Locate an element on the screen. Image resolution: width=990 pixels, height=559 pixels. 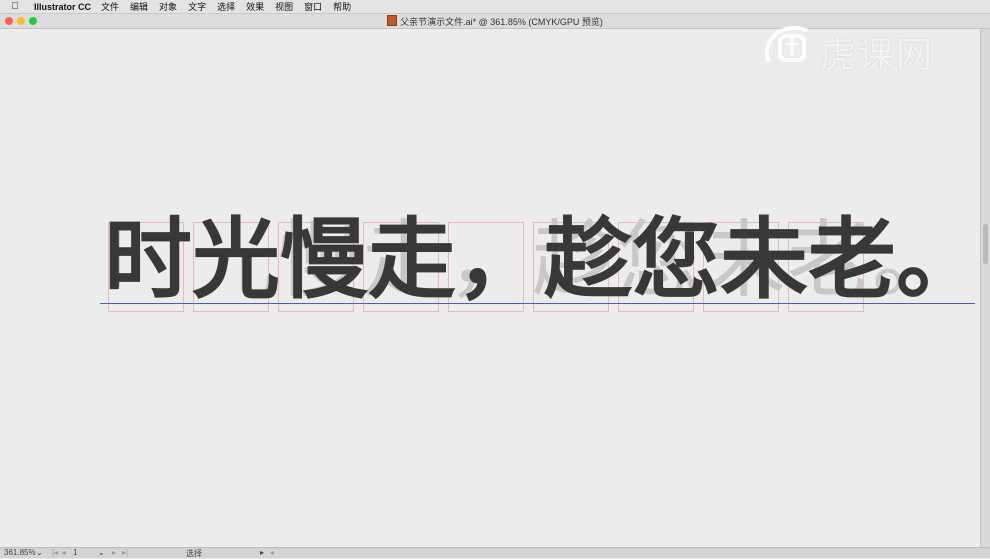
menu-edit: 编辑 is located at coordinates (139, 6).